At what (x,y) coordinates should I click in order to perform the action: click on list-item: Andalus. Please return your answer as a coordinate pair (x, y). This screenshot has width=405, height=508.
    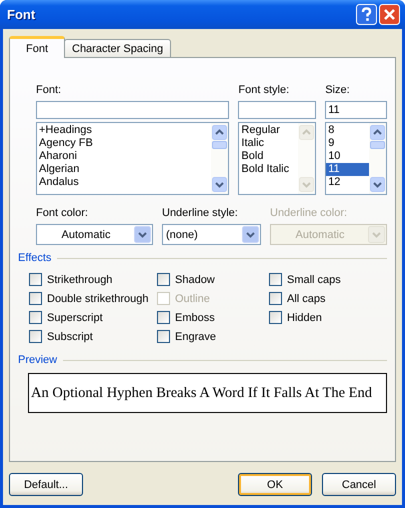
    Looking at the image, I should click on (124, 182).